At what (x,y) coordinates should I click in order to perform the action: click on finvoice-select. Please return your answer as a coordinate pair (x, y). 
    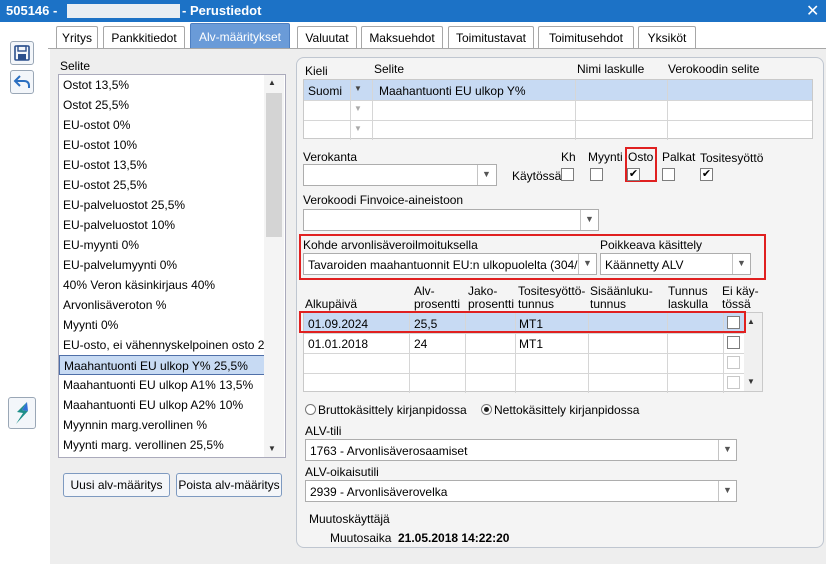
    Looking at the image, I should click on (451, 220).